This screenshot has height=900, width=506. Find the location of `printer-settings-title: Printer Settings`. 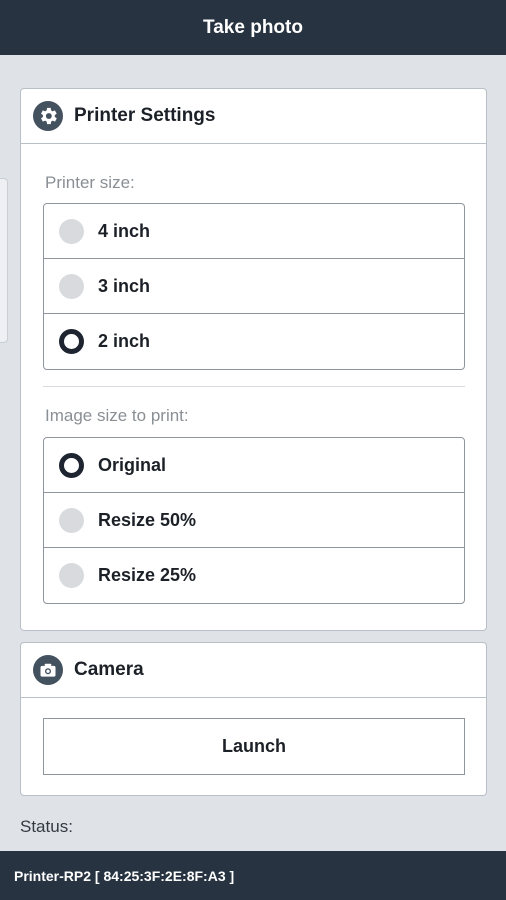

printer-settings-title: Printer Settings is located at coordinates (145, 115).